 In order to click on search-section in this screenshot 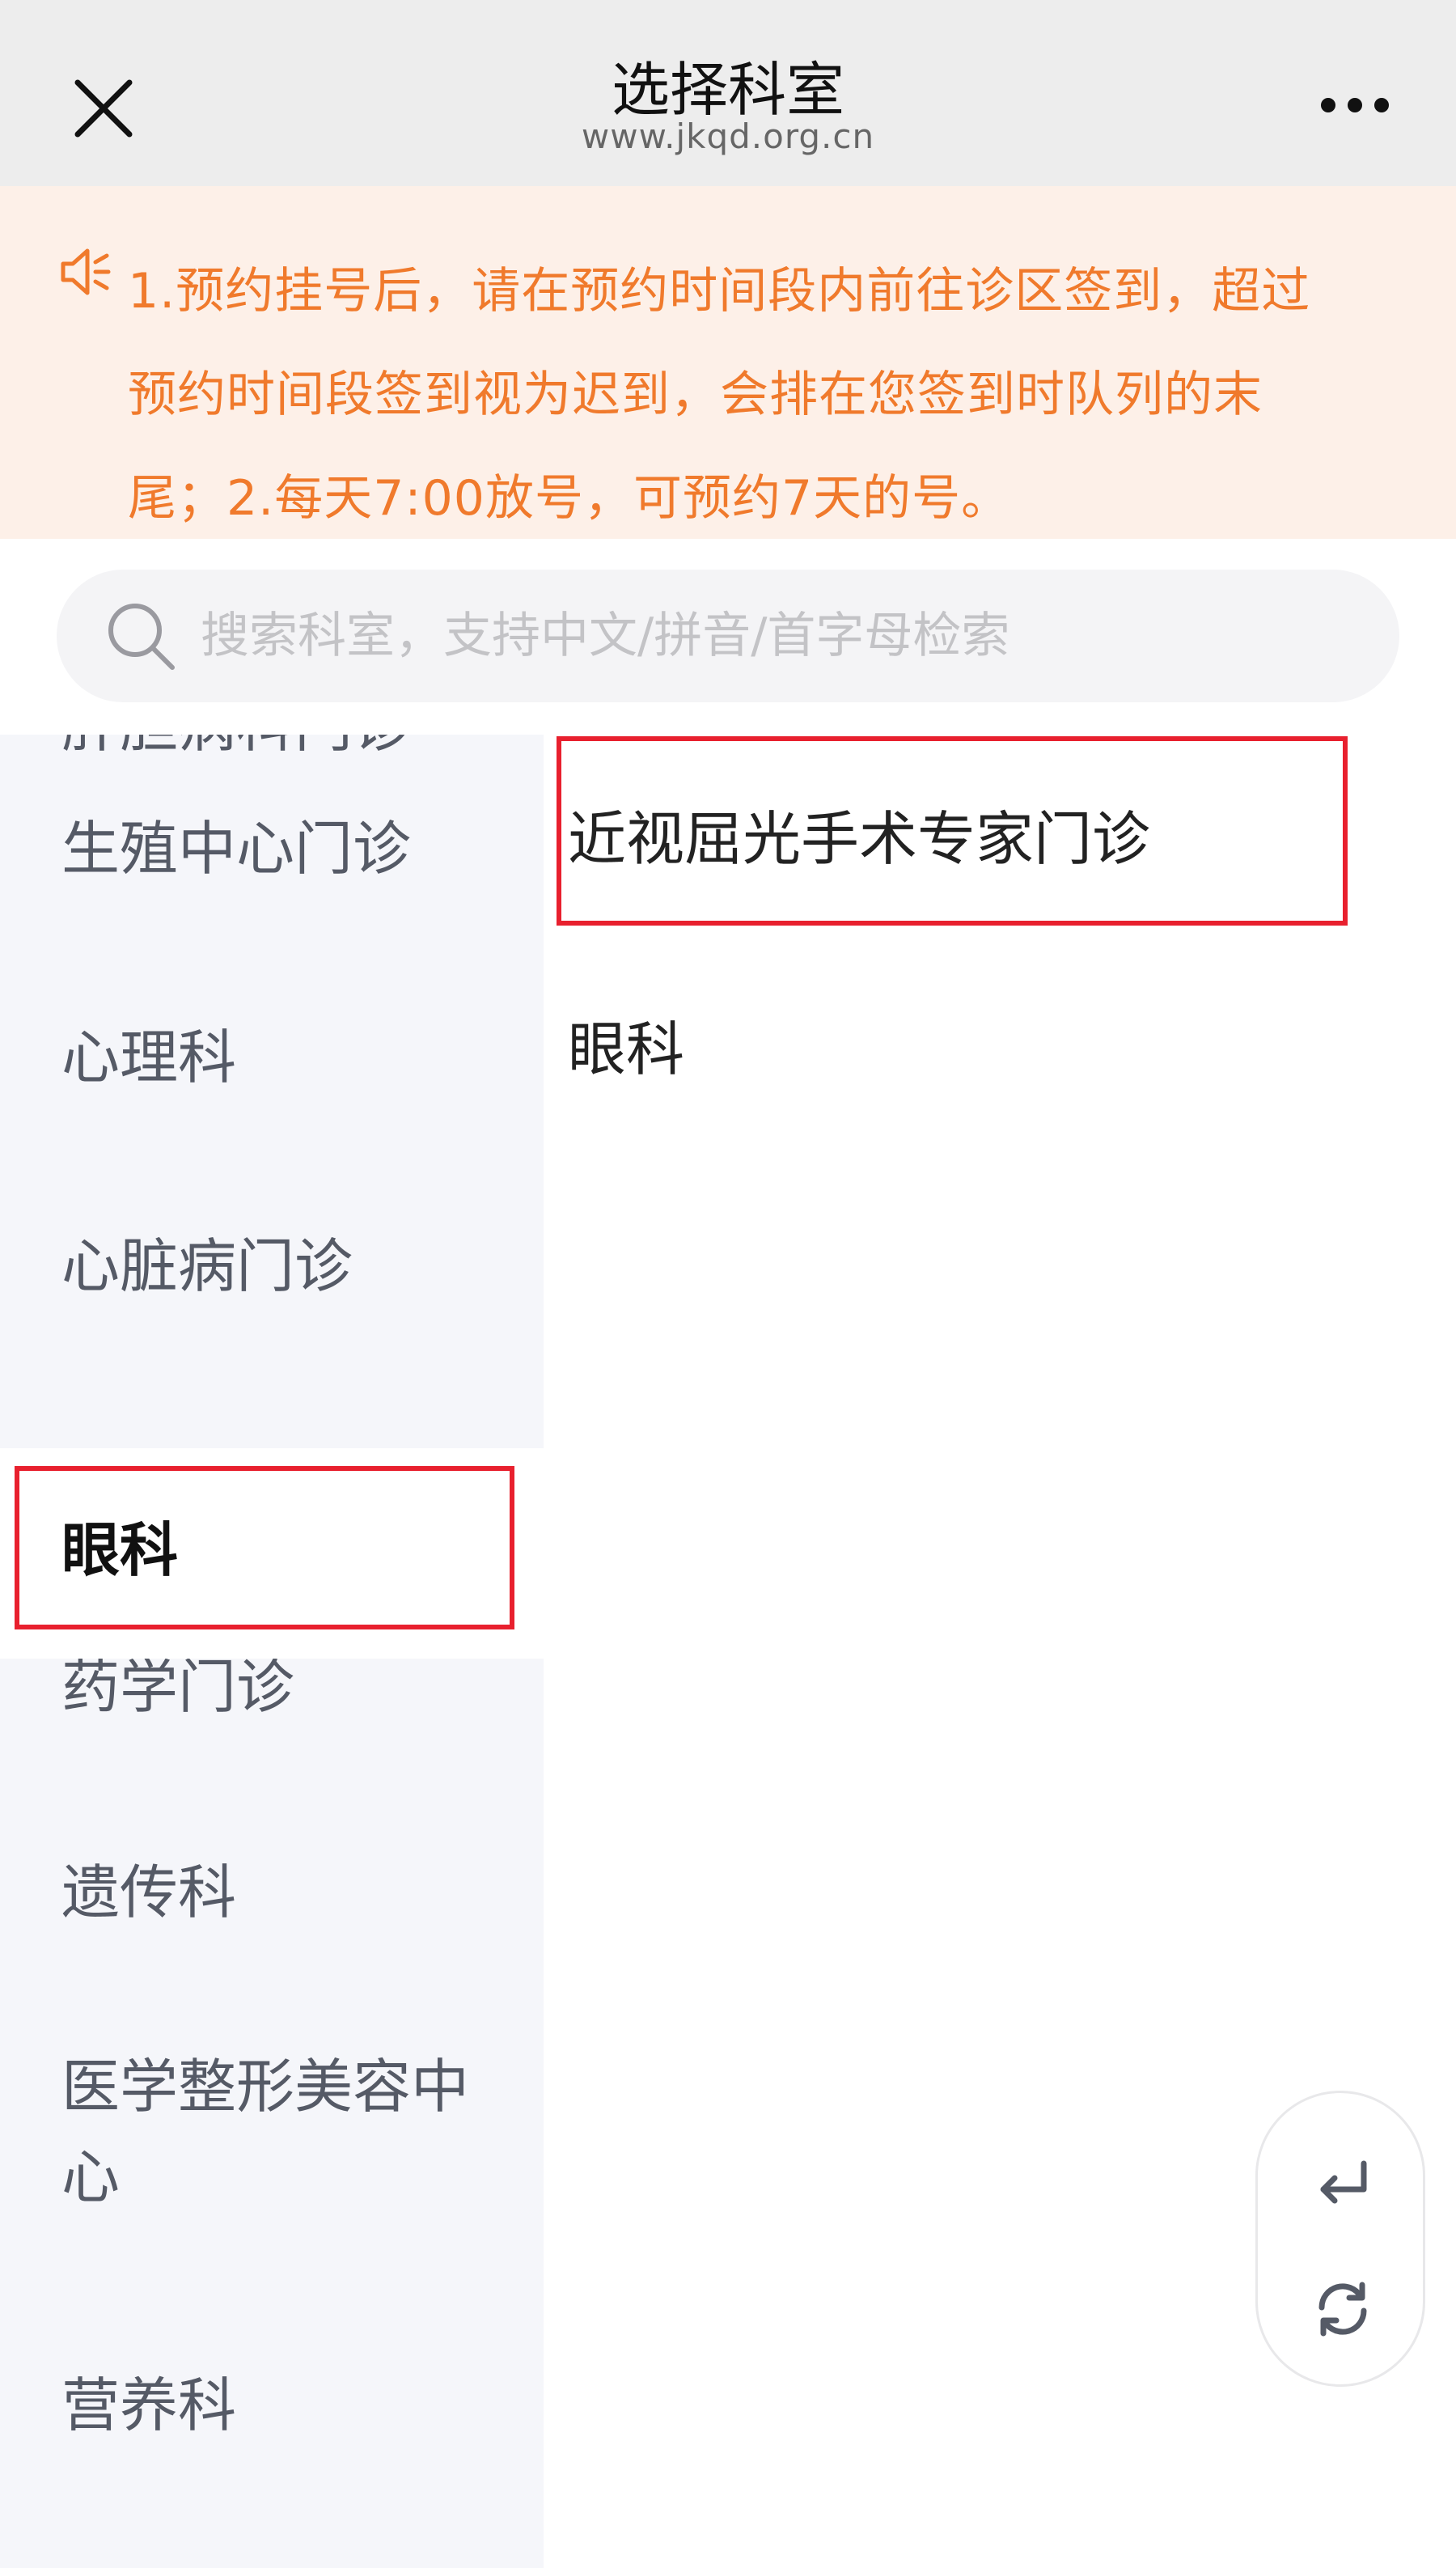, I will do `click(728, 637)`.